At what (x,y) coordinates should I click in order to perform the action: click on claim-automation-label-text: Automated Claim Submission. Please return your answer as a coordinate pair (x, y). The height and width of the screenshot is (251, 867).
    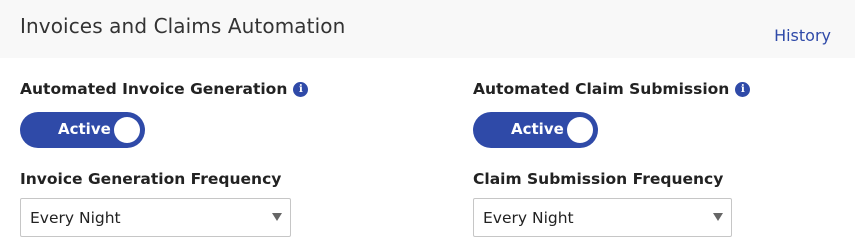
    Looking at the image, I should click on (601, 89).